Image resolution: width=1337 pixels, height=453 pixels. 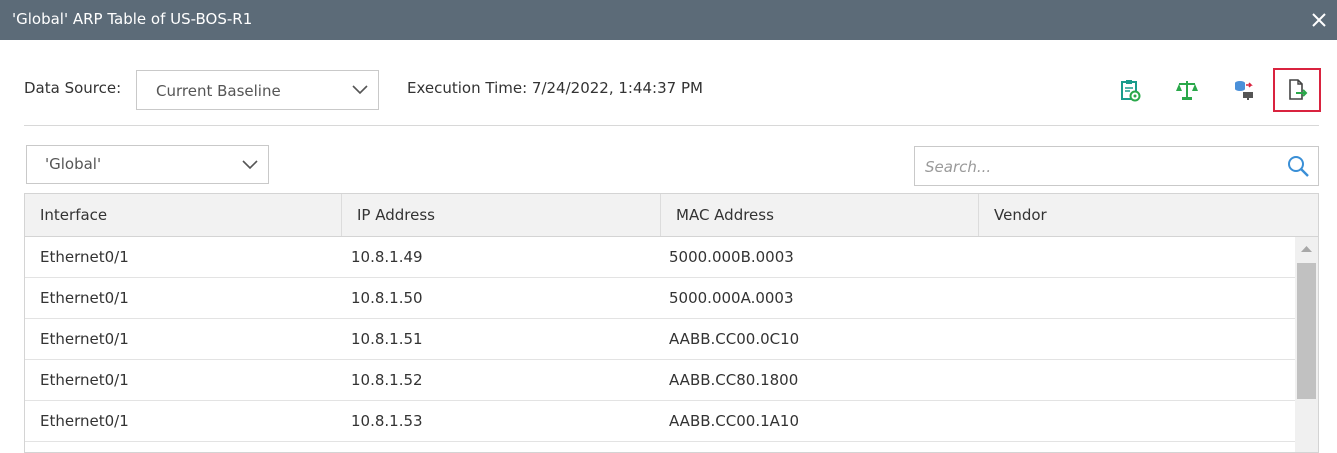 I want to click on table-row: Ethernet0/1 10.8.1.53 AABB.CC00.1A10, so click(x=660, y=421).